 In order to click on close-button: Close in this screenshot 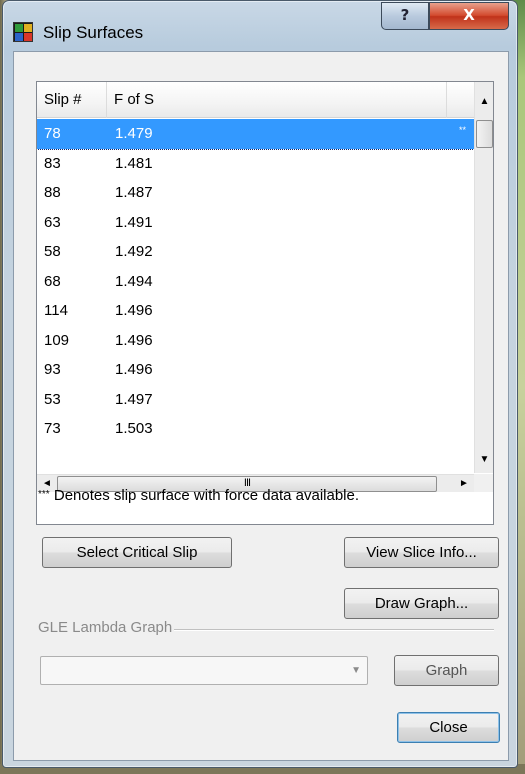, I will do `click(448, 727)`.